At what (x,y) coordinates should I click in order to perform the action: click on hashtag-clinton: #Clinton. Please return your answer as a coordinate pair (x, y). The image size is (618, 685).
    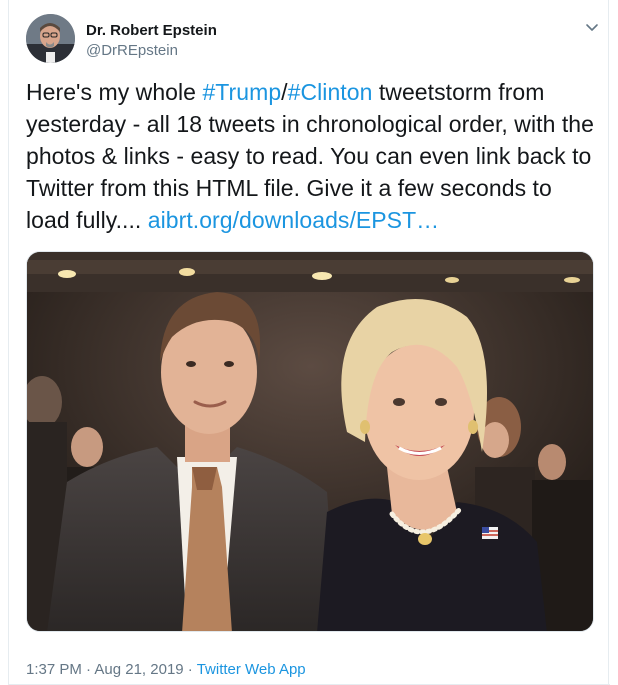
    Looking at the image, I should click on (330, 92).